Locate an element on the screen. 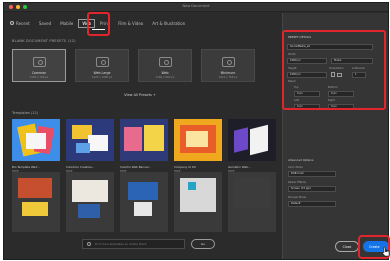 The image size is (390, 261). tab-label: Saved is located at coordinates (45, 23).